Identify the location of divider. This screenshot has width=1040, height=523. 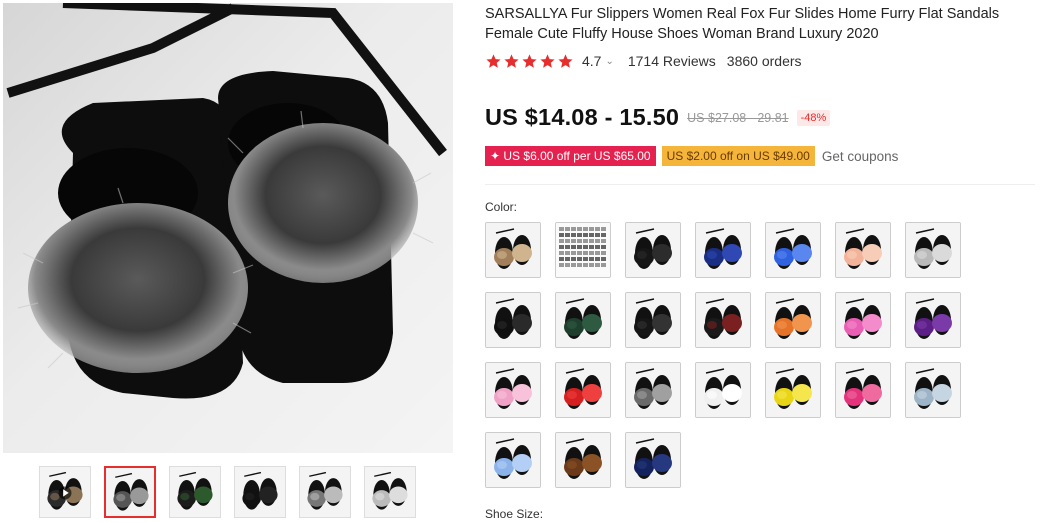
(760, 184).